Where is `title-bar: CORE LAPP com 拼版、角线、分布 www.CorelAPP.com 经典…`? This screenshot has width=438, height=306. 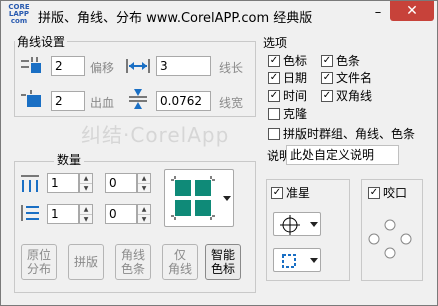 title-bar: CORE LAPP com 拼版、角线、分布 www.CorelAPP.com 经典… is located at coordinates (219, 15).